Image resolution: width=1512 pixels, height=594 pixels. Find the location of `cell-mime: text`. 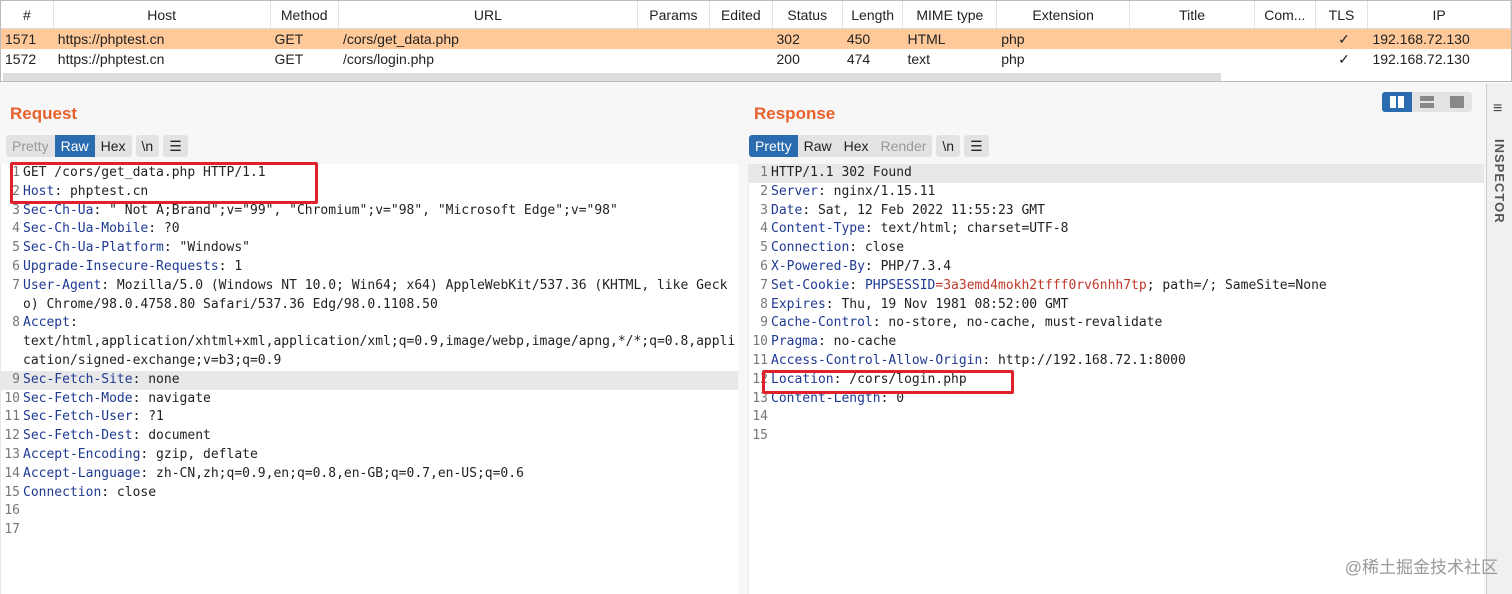

cell-mime: text is located at coordinates (919, 59).